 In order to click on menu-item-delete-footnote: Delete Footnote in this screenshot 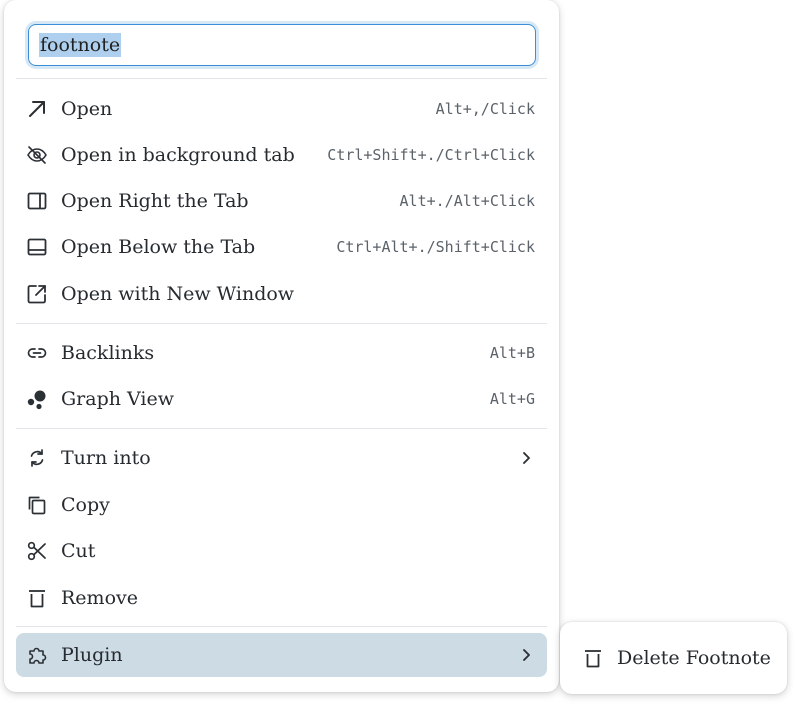, I will do `click(673, 658)`.